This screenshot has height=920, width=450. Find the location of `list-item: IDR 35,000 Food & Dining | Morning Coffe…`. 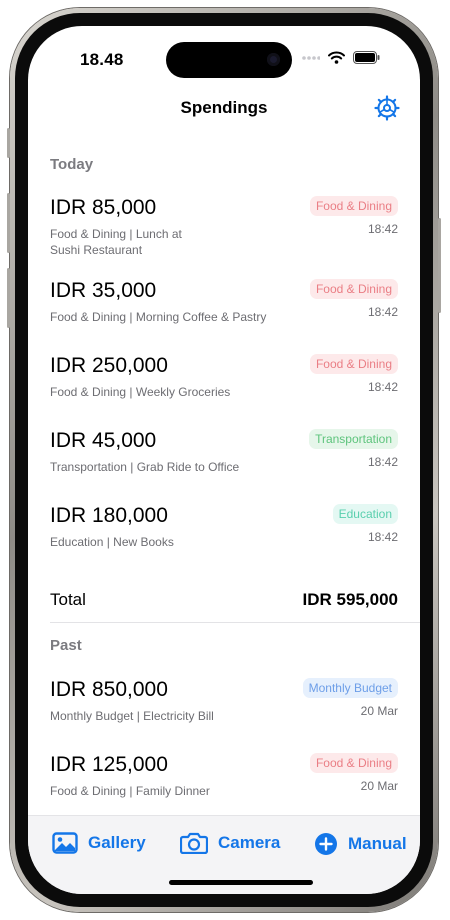

list-item: IDR 35,000 Food & Dining | Morning Coffe… is located at coordinates (224, 302).